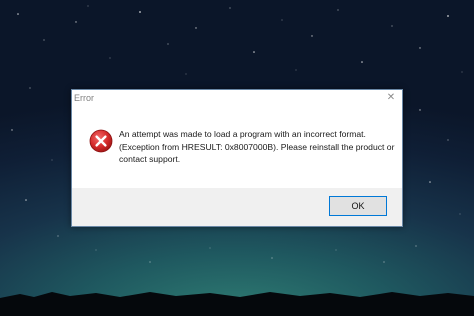  Describe the element at coordinates (237, 207) in the screenshot. I see `dialog-footer: OK` at that location.